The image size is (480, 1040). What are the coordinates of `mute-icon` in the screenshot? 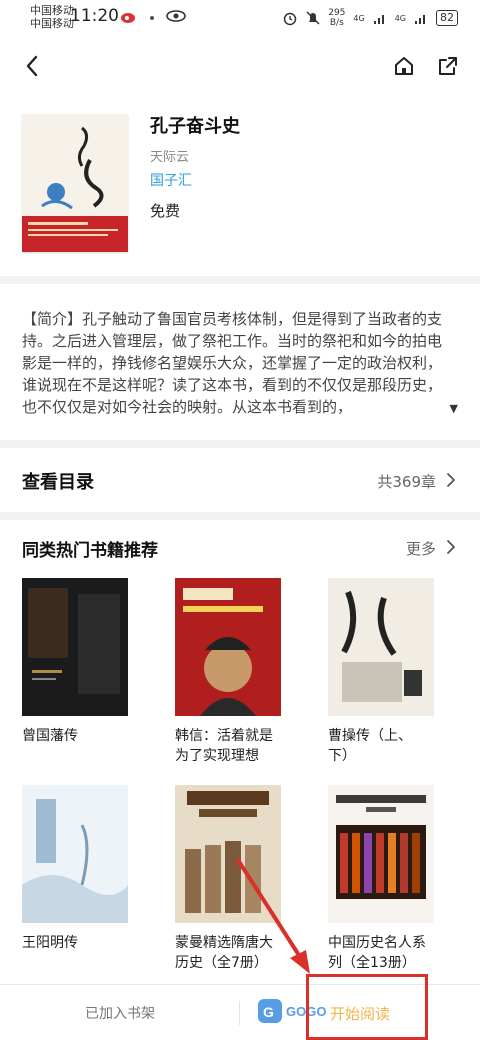 It's located at (313, 18).